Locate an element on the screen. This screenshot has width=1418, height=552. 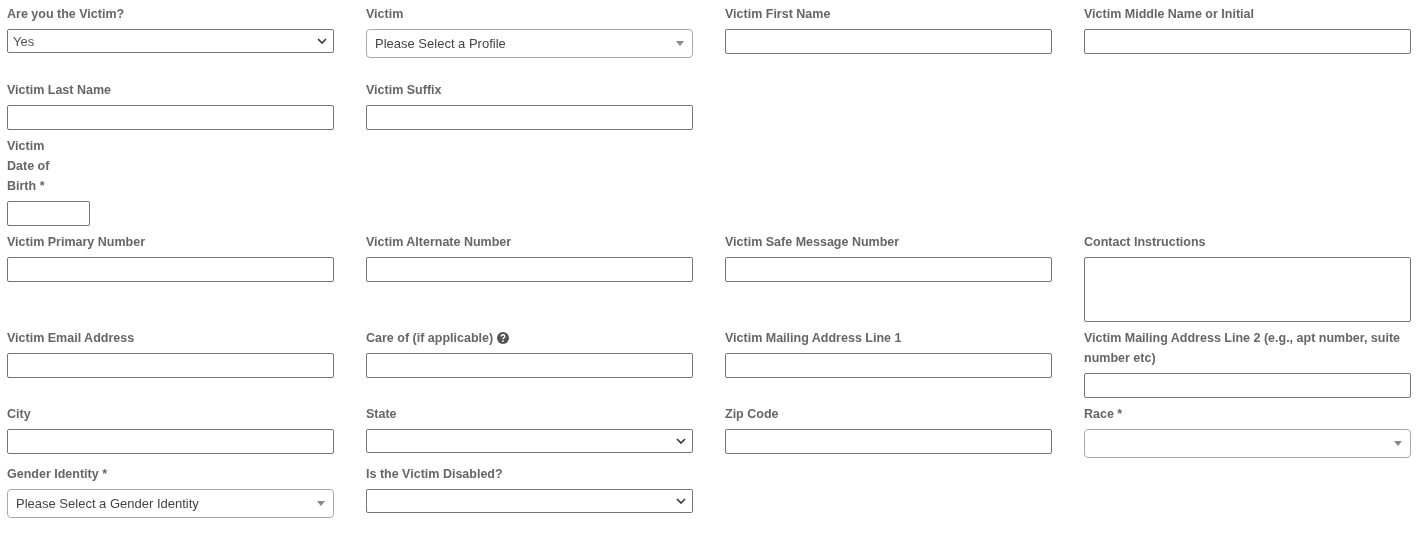
field-label: Victim Middle Name or Initial is located at coordinates (1169, 14).